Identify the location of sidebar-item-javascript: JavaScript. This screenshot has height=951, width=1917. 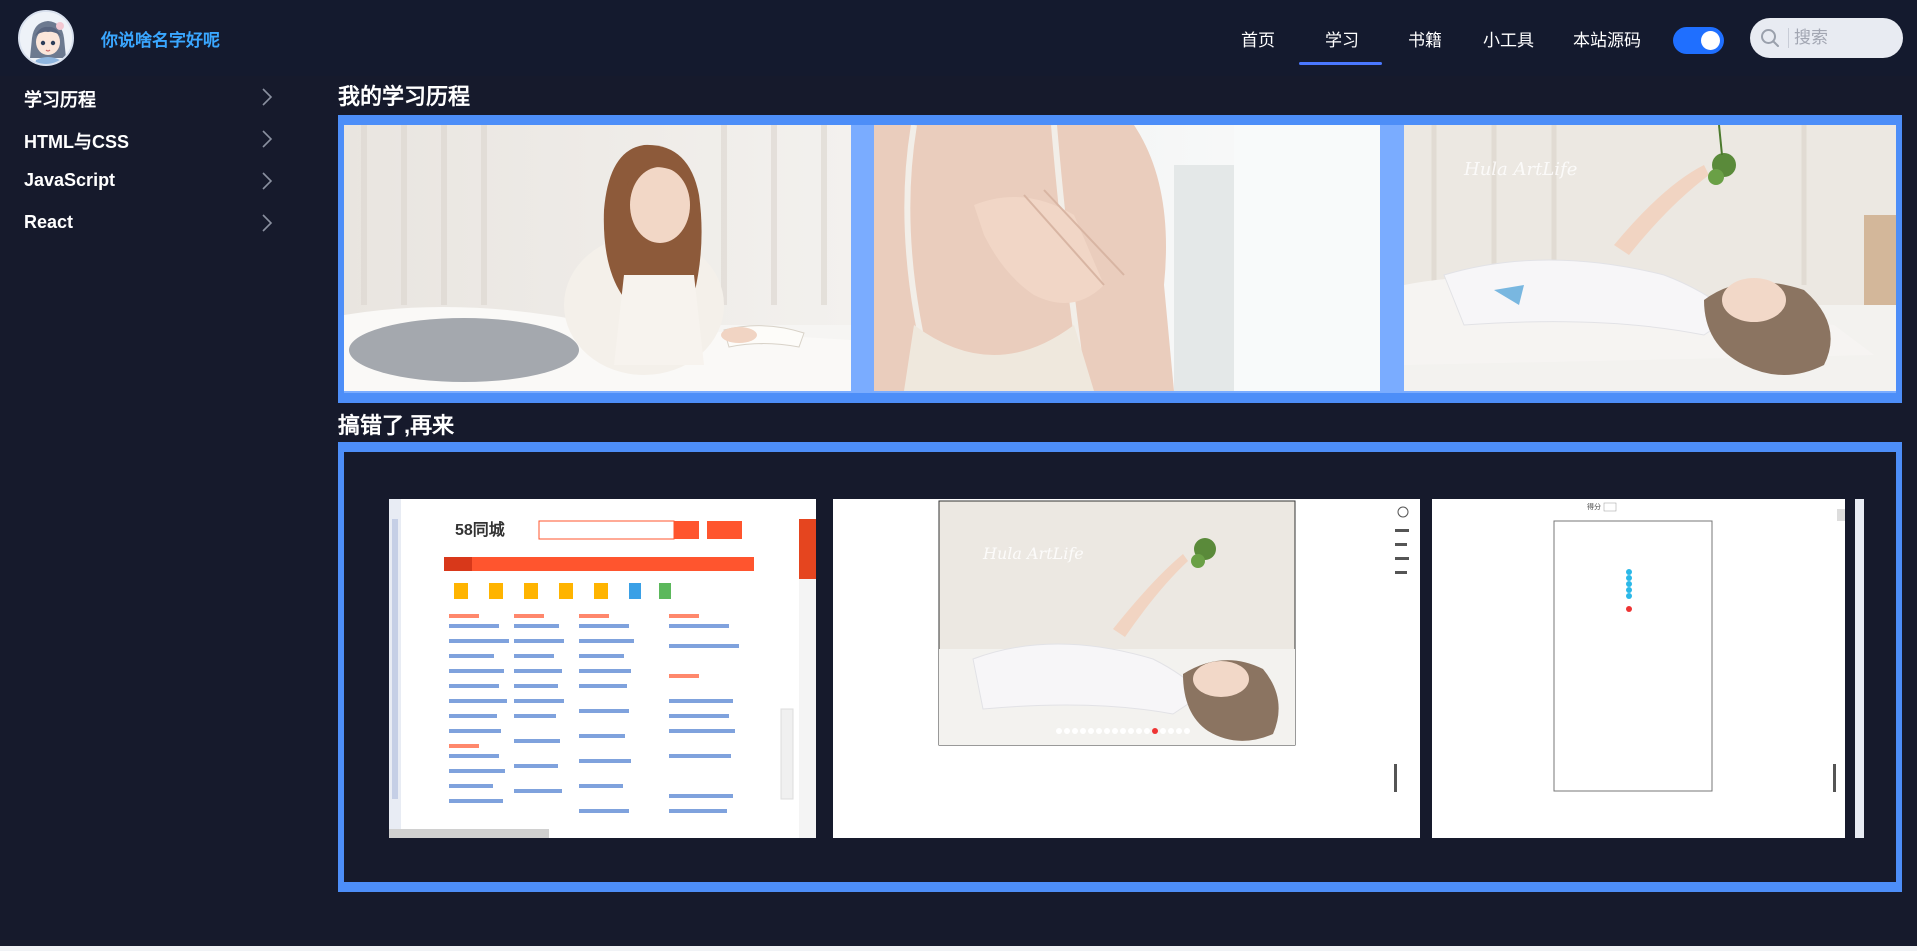
(69, 180).